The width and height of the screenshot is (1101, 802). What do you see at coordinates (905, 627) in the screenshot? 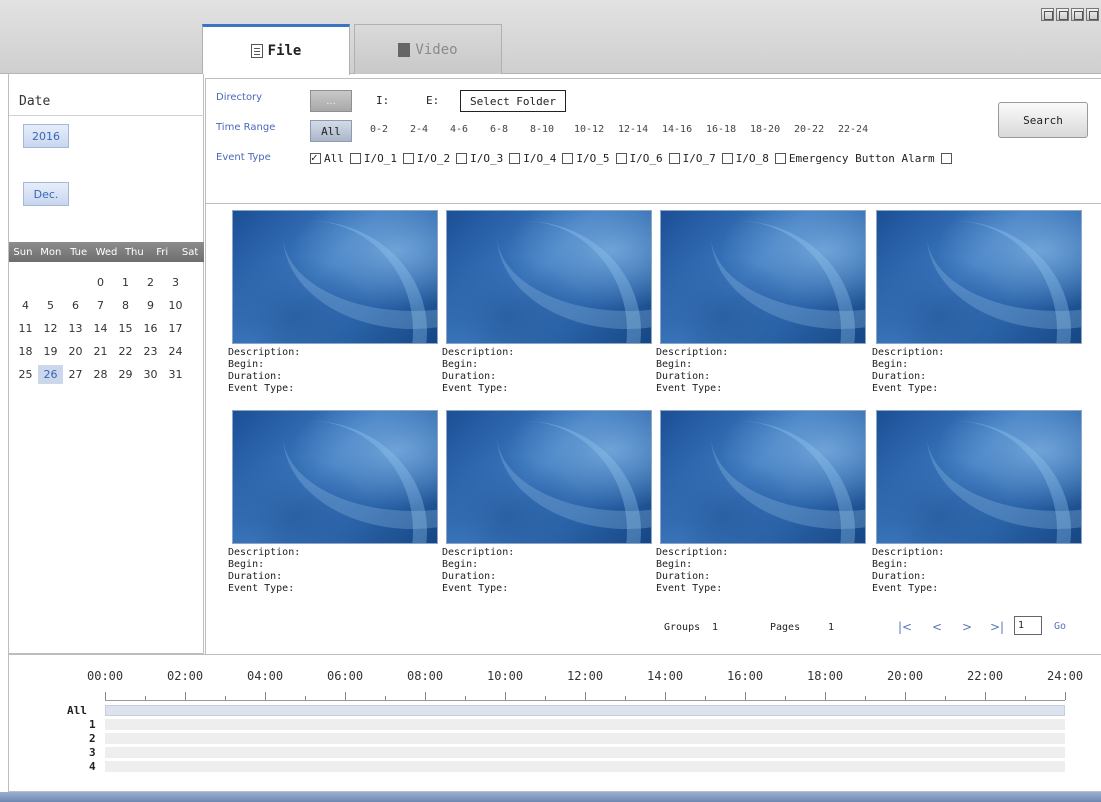
I see `first-page-icon: |<` at bounding box center [905, 627].